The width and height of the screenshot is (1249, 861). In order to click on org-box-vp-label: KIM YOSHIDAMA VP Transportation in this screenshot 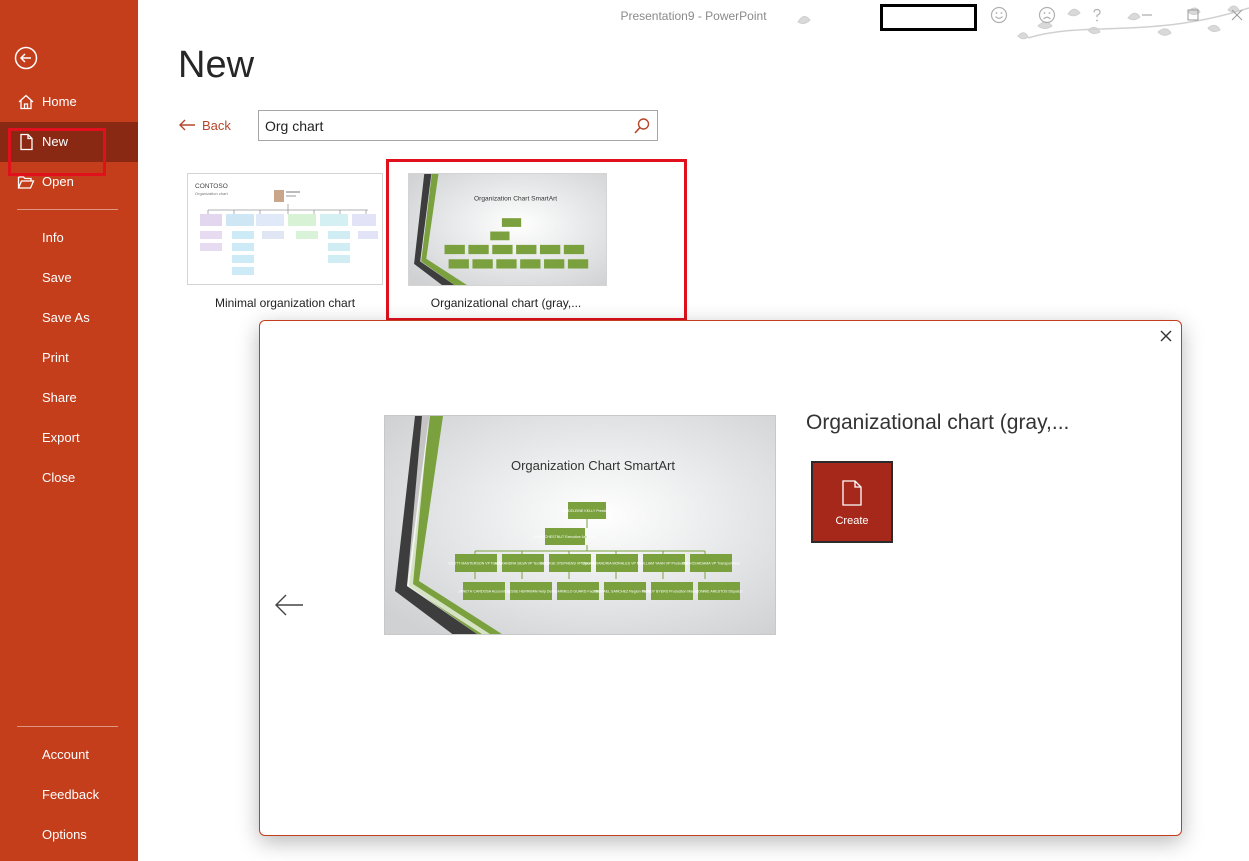, I will do `click(711, 564)`.